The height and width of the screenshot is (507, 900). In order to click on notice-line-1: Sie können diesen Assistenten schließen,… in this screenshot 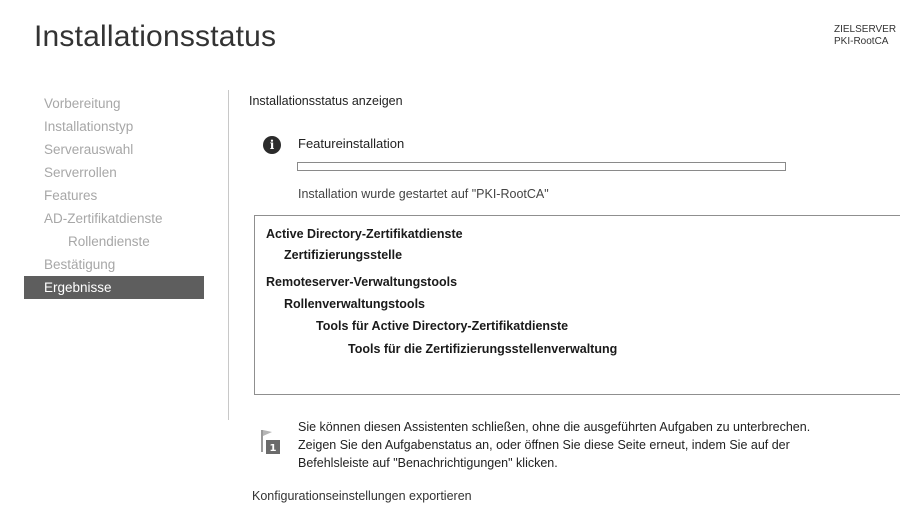, I will do `click(554, 427)`.